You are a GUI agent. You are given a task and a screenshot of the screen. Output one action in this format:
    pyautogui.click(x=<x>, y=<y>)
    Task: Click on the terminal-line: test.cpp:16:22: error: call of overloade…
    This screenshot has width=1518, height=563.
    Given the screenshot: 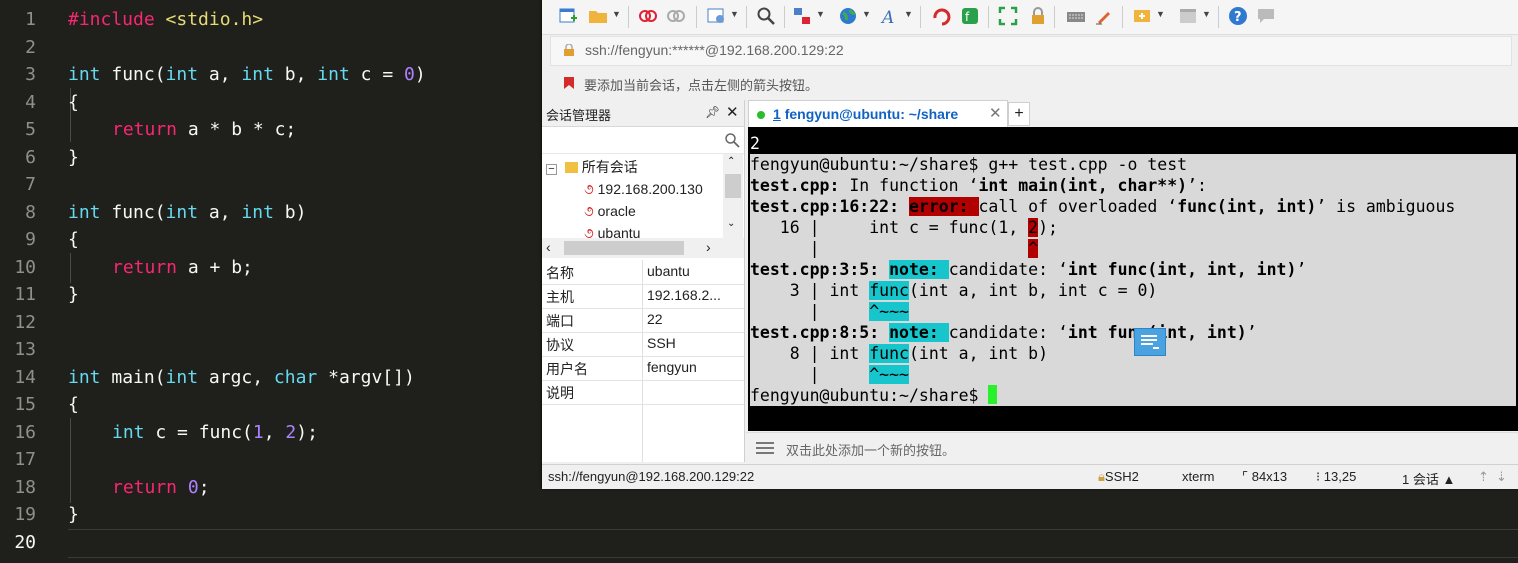 What is the action you would take?
    pyautogui.click(x=1133, y=206)
    